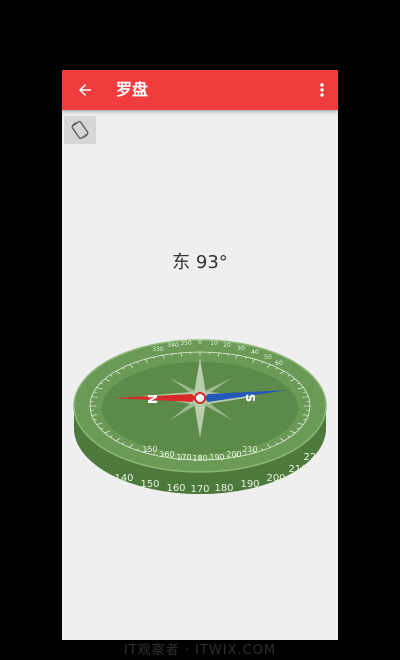  I want to click on arrow-left-icon, so click(85, 90).